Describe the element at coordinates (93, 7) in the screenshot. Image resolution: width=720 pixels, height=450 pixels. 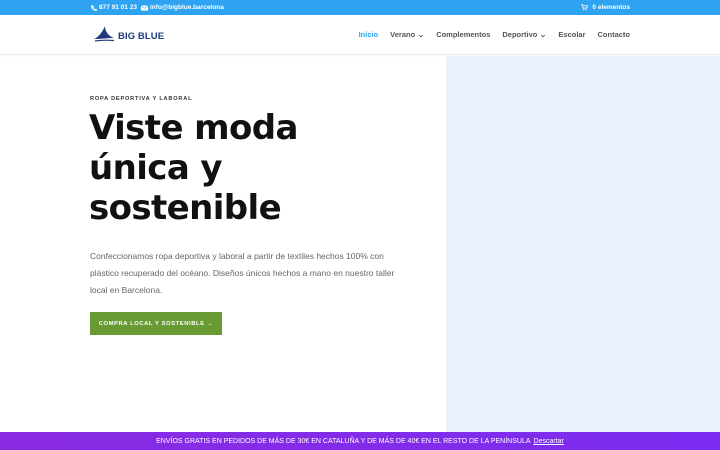
I see `phone-icon` at that location.